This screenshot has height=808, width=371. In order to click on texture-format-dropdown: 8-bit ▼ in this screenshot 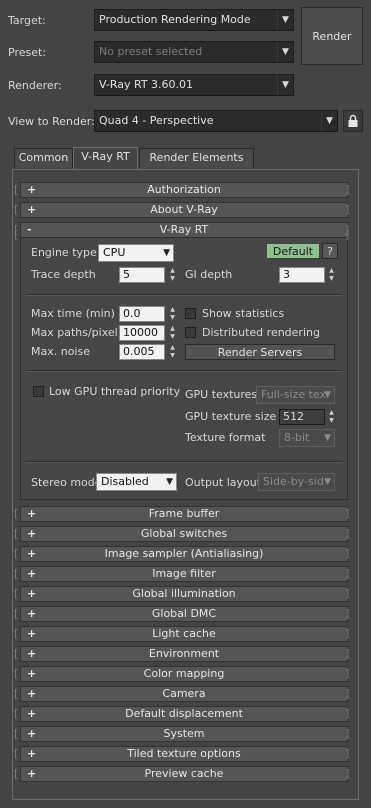, I will do `click(307, 438)`.